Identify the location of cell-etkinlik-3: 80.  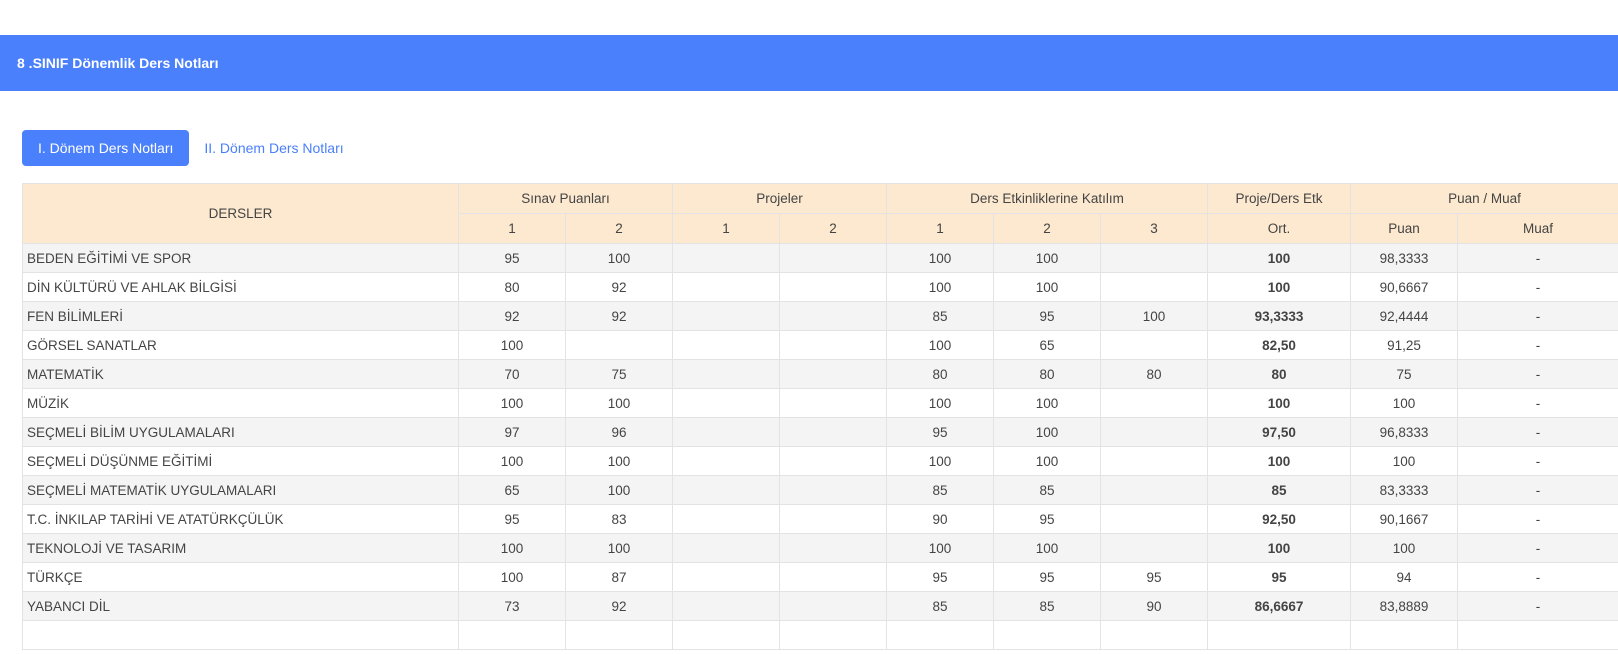
(1154, 374).